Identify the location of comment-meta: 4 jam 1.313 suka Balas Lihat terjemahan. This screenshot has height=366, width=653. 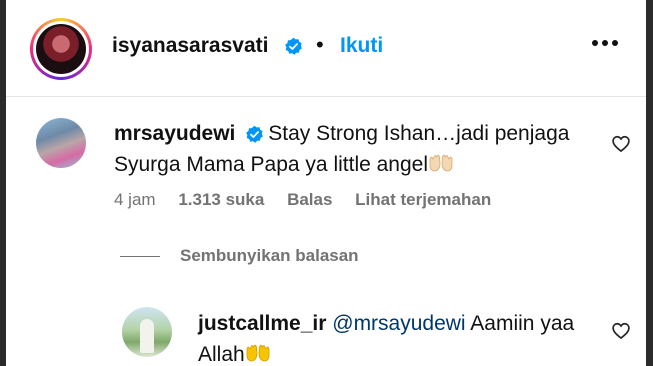
(311, 200).